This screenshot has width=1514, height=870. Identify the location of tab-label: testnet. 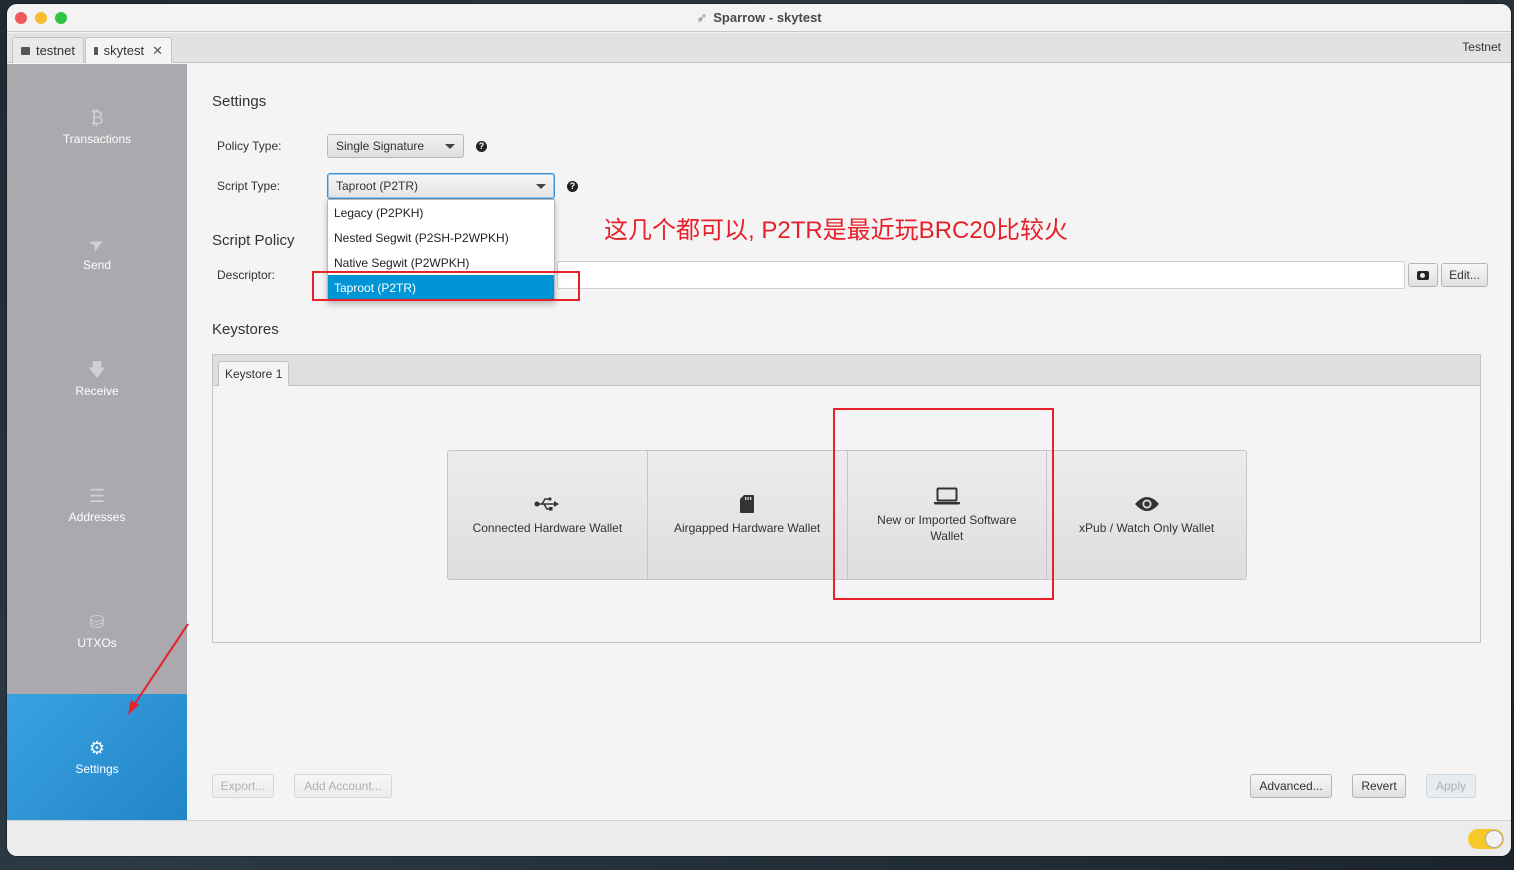
(55, 50).